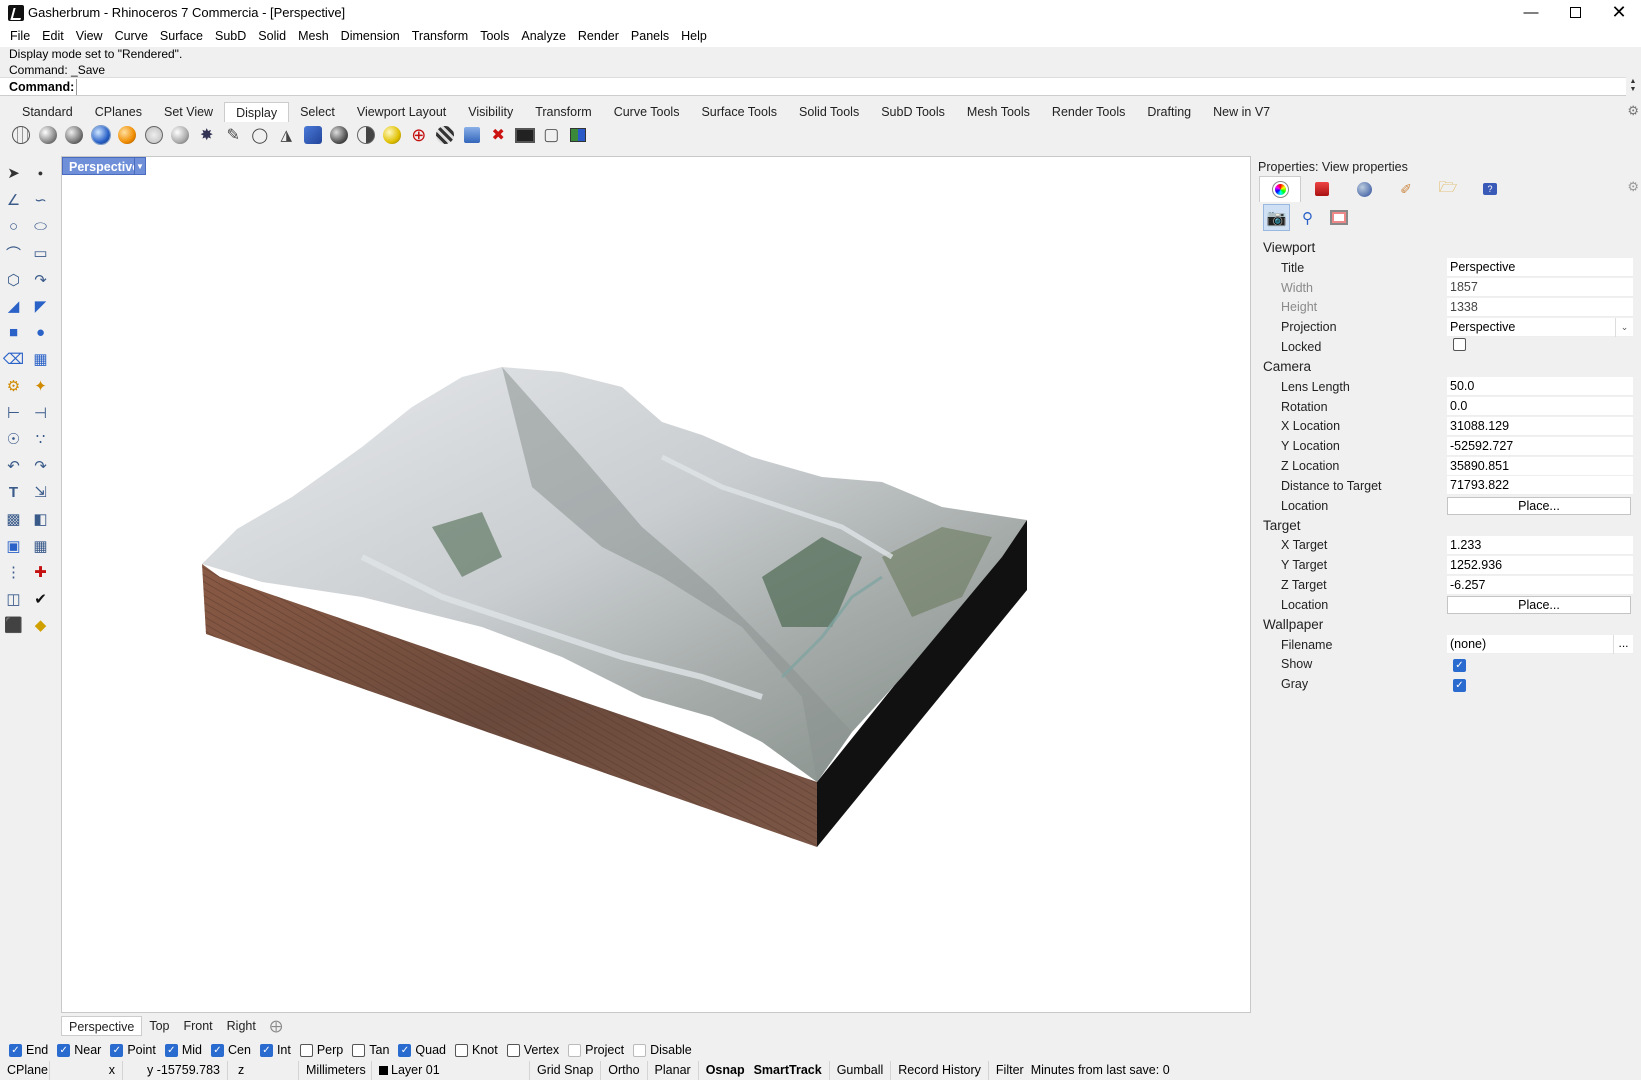 The width and height of the screenshot is (1641, 1080). Describe the element at coordinates (566, 1070) in the screenshot. I see `status-grid-snap: Grid Snap` at that location.